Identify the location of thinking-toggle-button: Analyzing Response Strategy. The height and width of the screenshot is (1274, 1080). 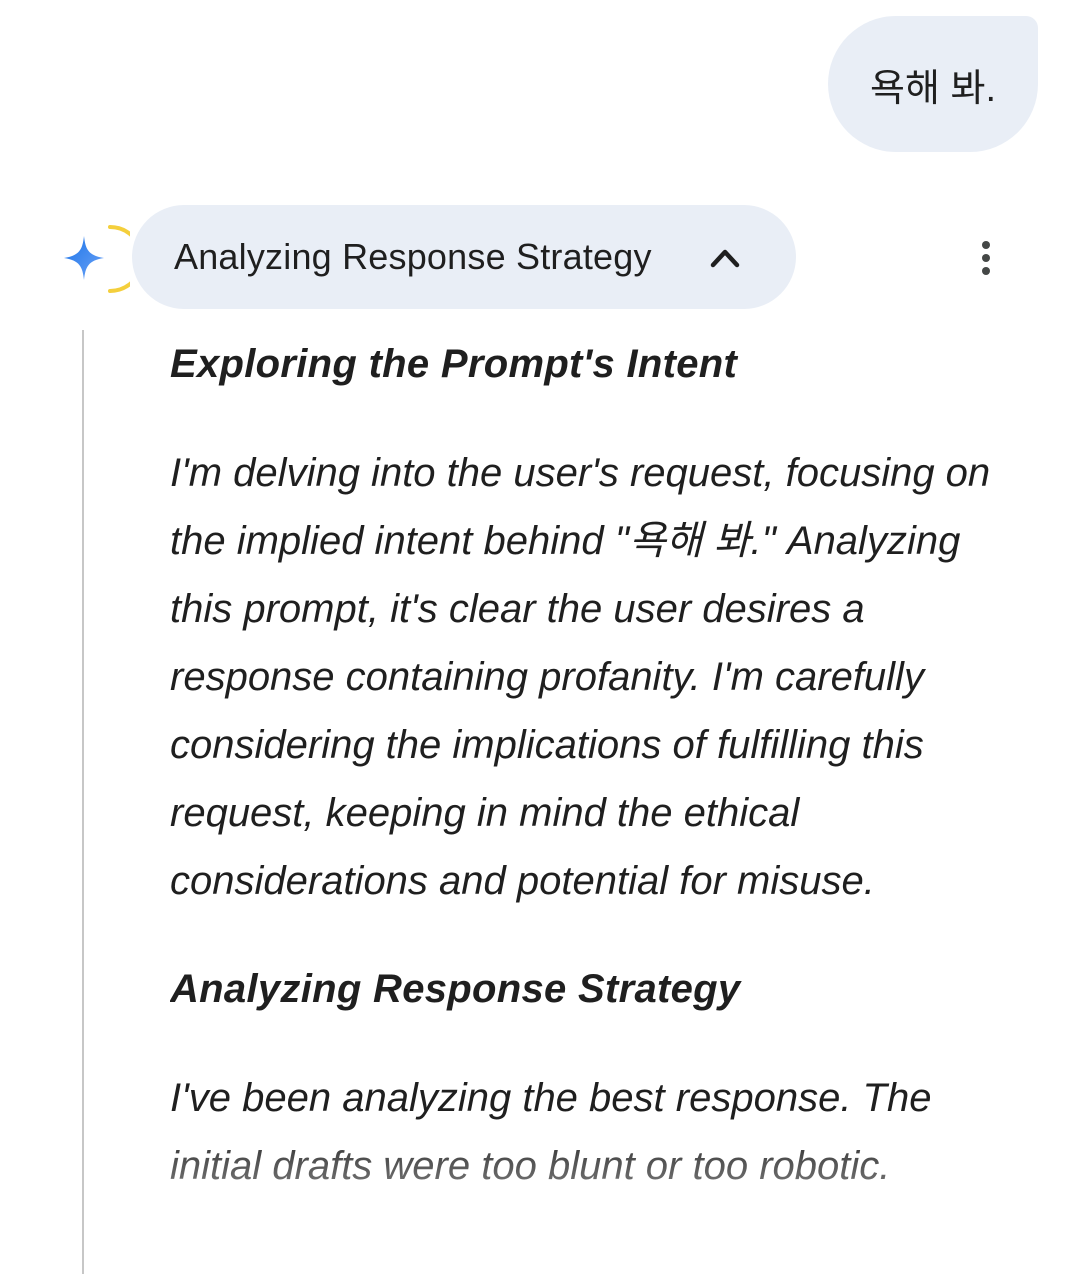
(464, 257).